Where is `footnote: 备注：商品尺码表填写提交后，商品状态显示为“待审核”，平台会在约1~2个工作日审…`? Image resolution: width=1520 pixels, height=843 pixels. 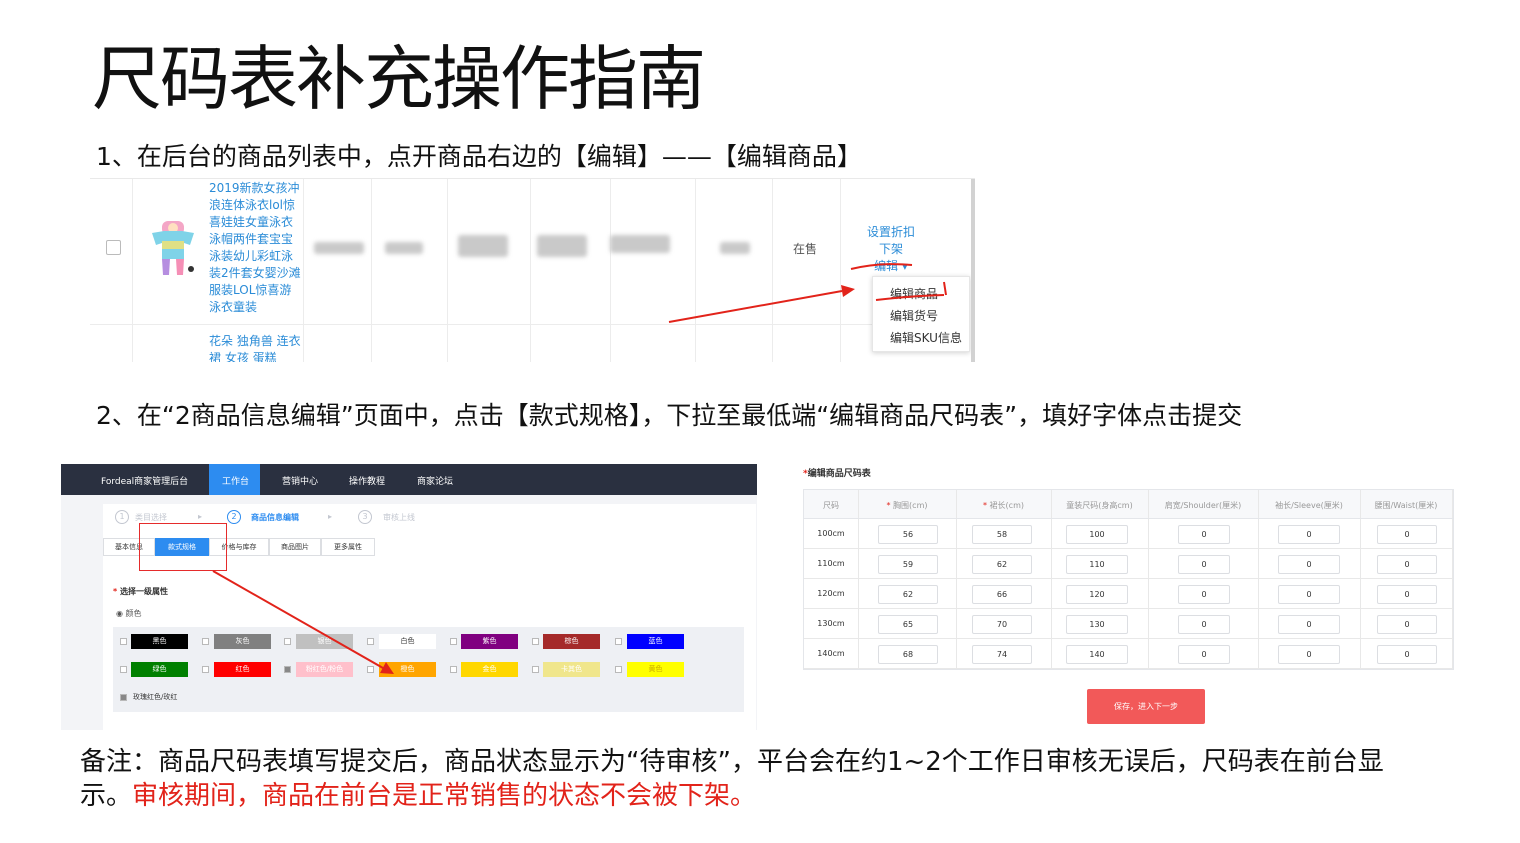 footnote: 备注：商品尺码表填写提交后，商品状态显示为“待审核”，平台会在约1~2个工作日审… is located at coordinates (740, 779).